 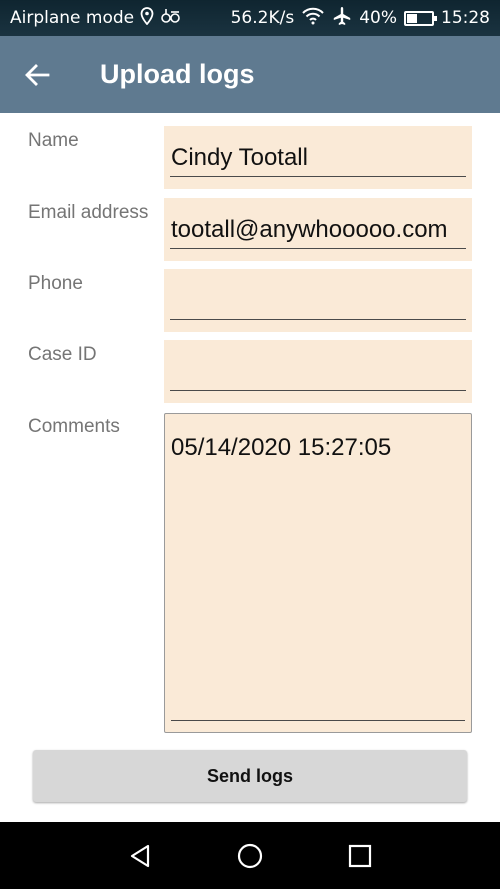 What do you see at coordinates (147, 18) in the screenshot?
I see `location-icon` at bounding box center [147, 18].